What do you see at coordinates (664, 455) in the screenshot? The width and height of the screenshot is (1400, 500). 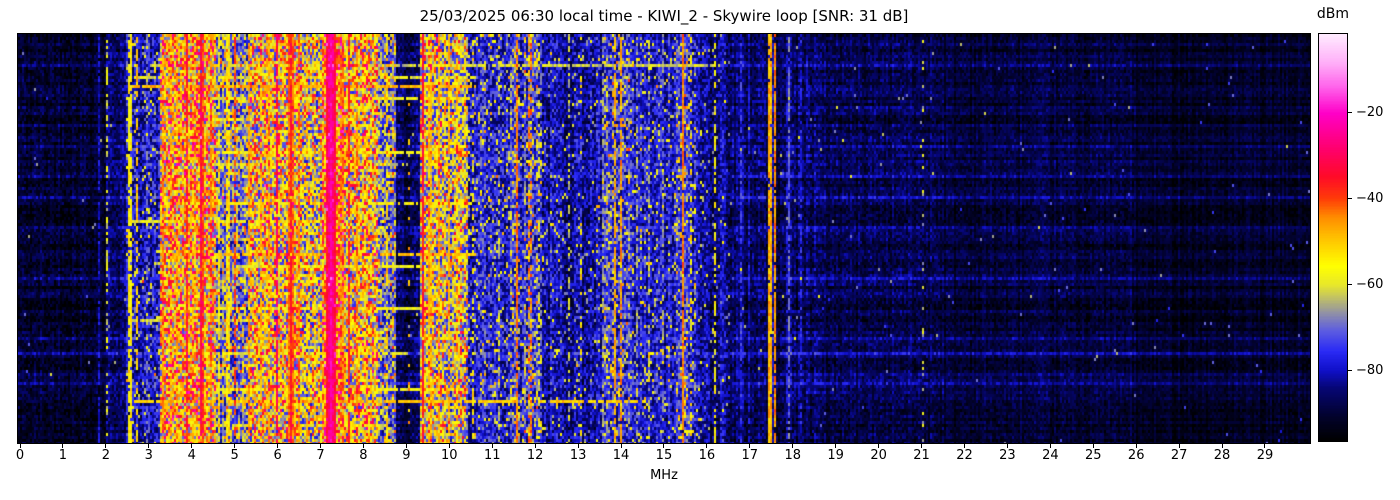 I see `x-tick-label: 15` at bounding box center [664, 455].